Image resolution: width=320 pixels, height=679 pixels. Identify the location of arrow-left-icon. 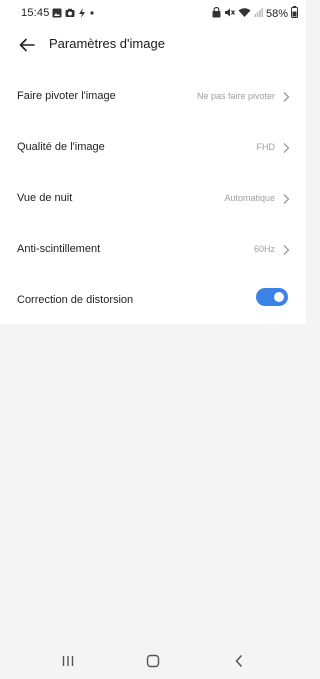
(27, 45).